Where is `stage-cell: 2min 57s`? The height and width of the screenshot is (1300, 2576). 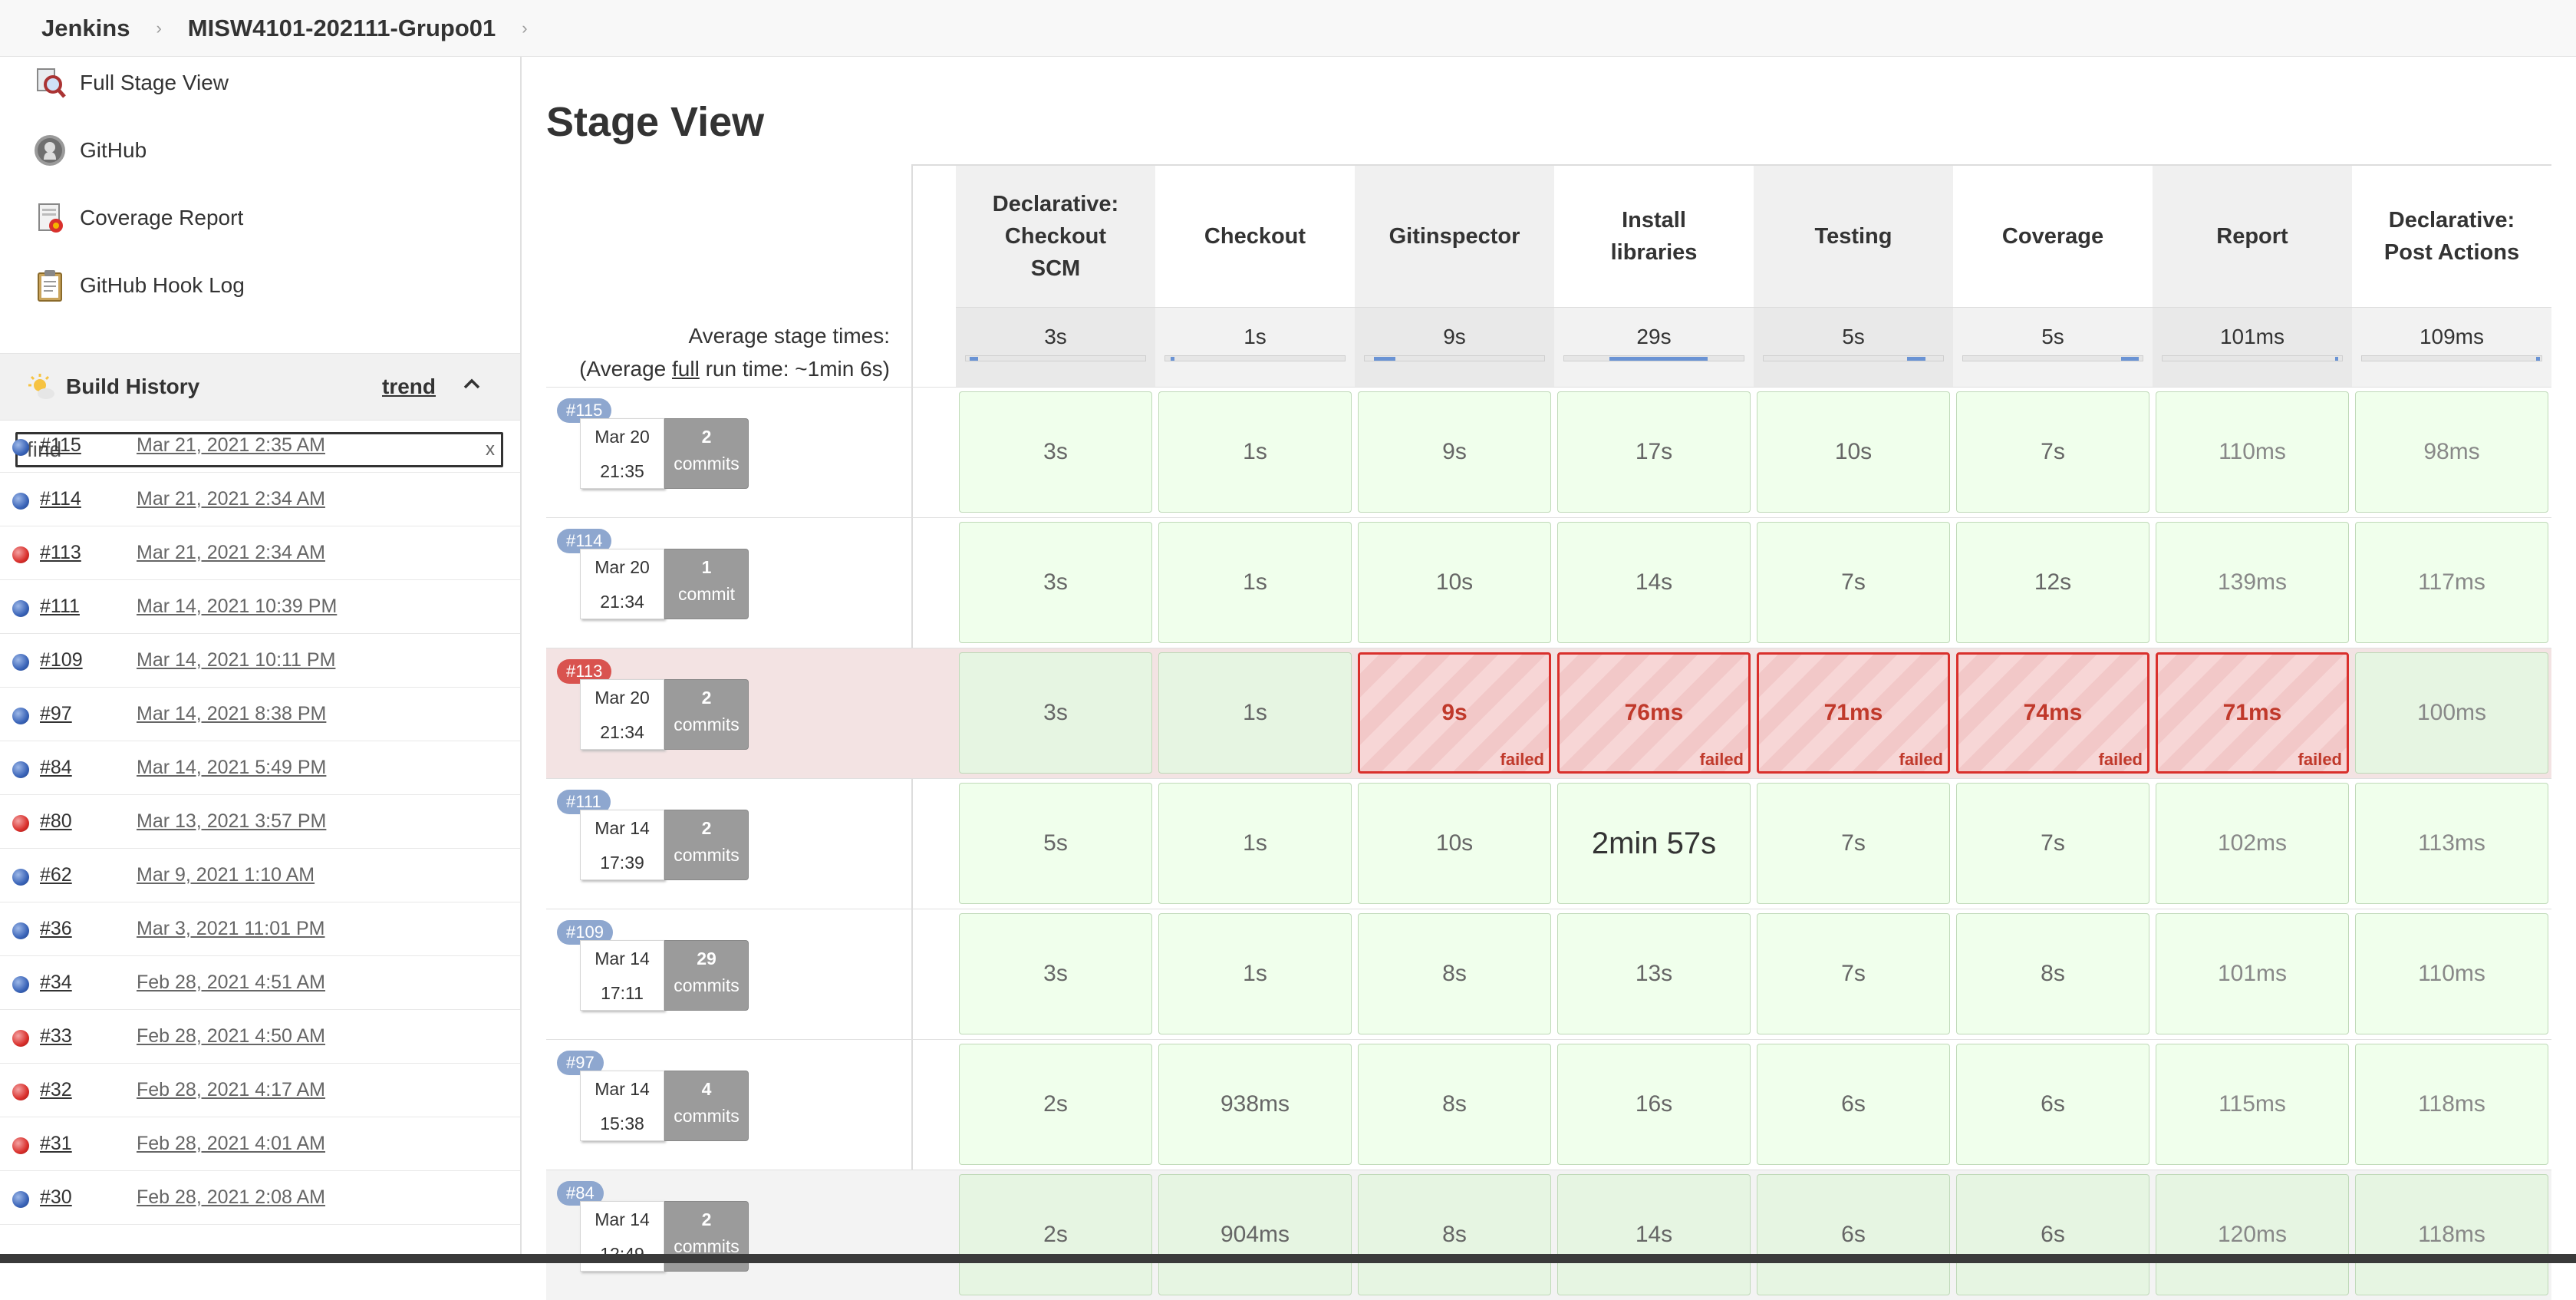
stage-cell: 2min 57s is located at coordinates (1654, 843).